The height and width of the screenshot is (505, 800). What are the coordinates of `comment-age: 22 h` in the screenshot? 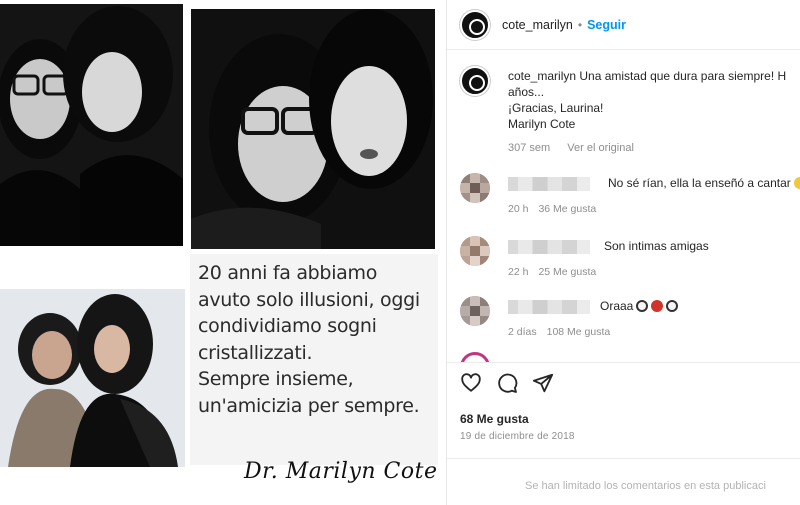 It's located at (518, 272).